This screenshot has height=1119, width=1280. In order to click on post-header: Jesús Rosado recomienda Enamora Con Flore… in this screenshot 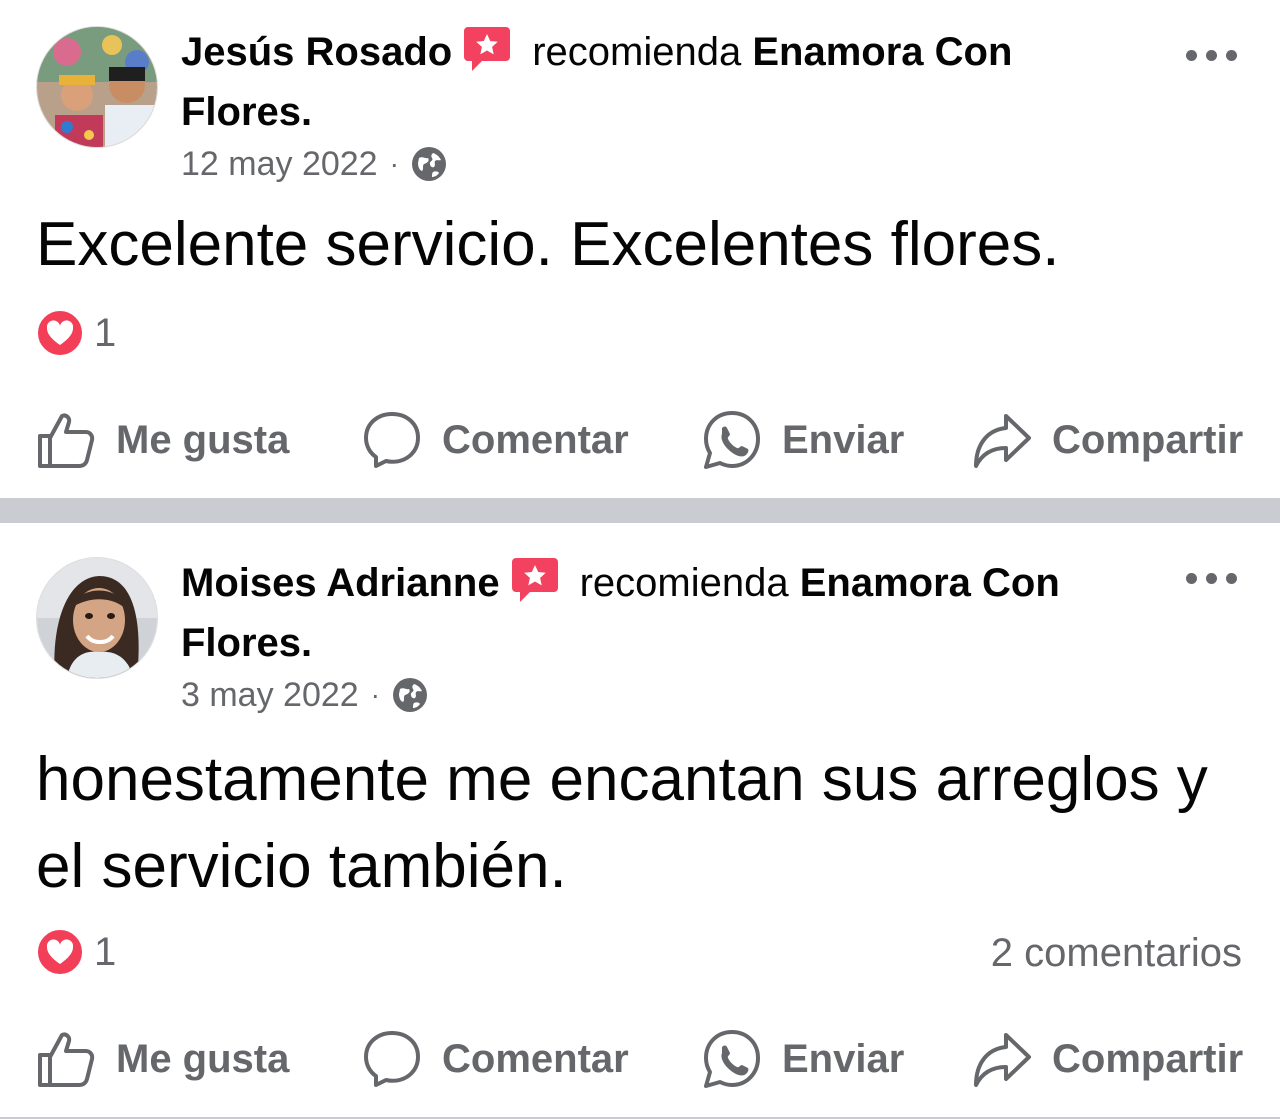, I will do `click(661, 82)`.